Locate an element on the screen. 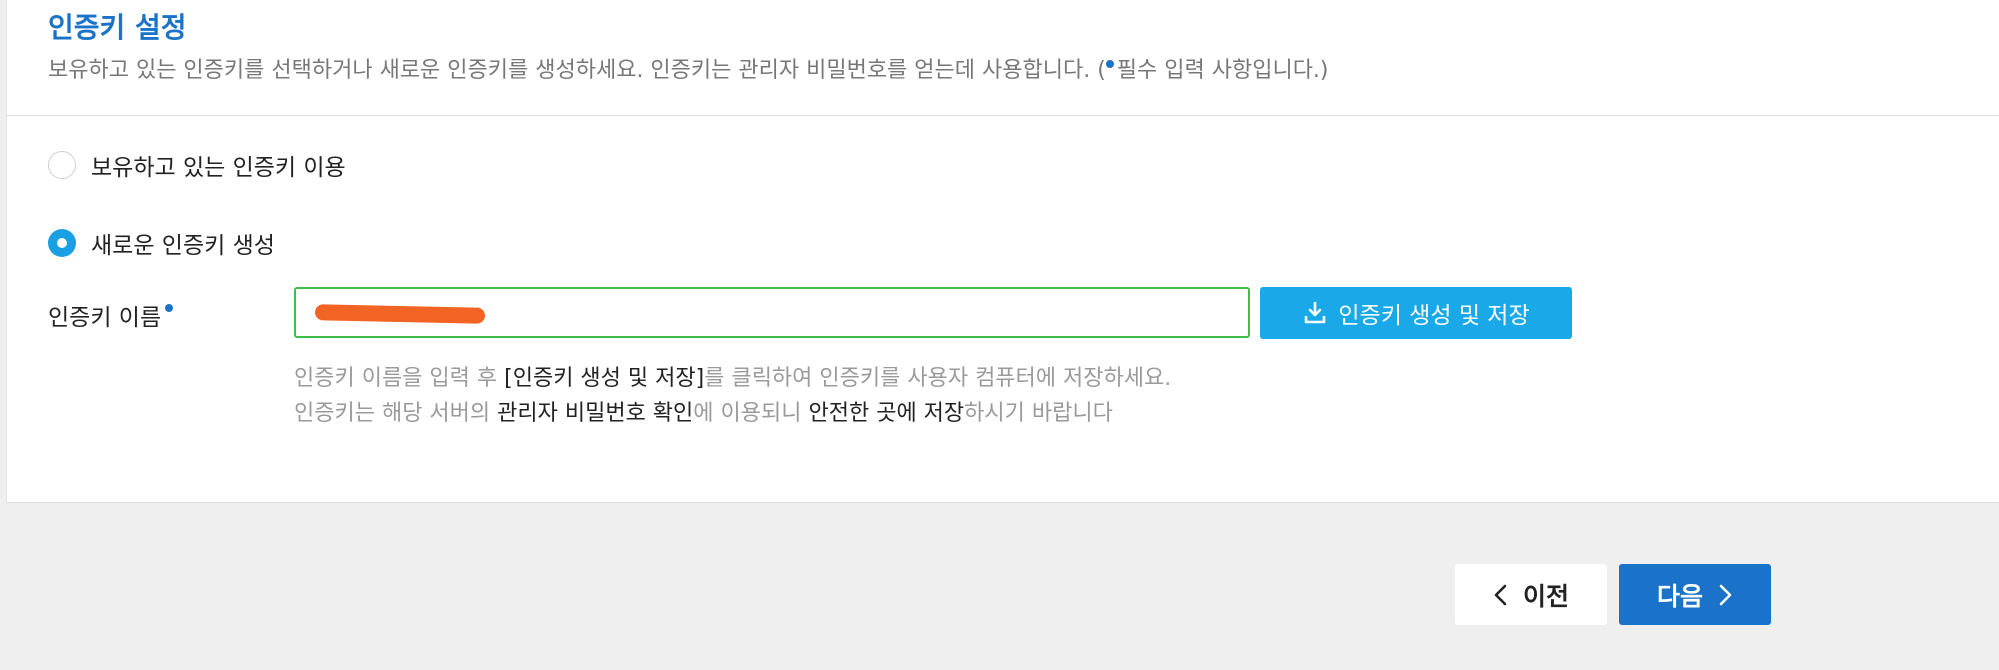 This screenshot has width=1999, height=670. radio-new-key-circle is located at coordinates (62, 243).